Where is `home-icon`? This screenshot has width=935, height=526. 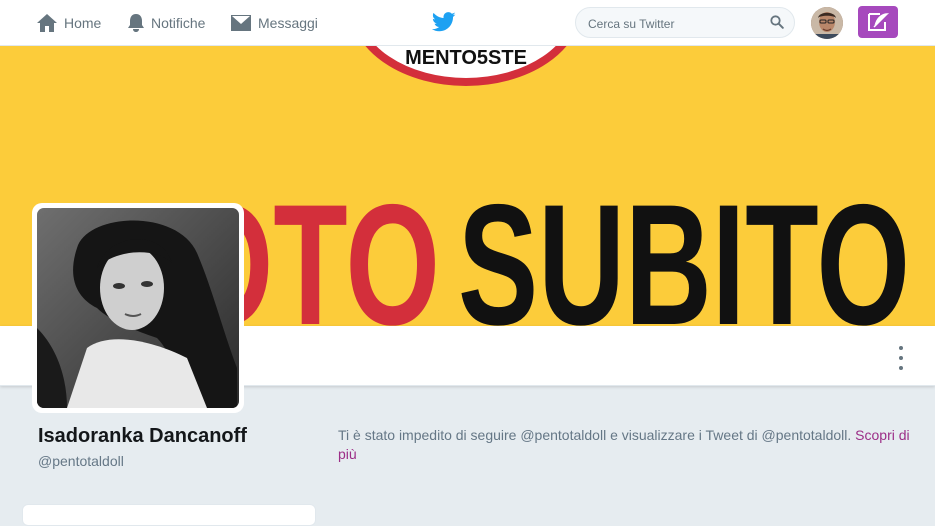
home-icon is located at coordinates (47, 23).